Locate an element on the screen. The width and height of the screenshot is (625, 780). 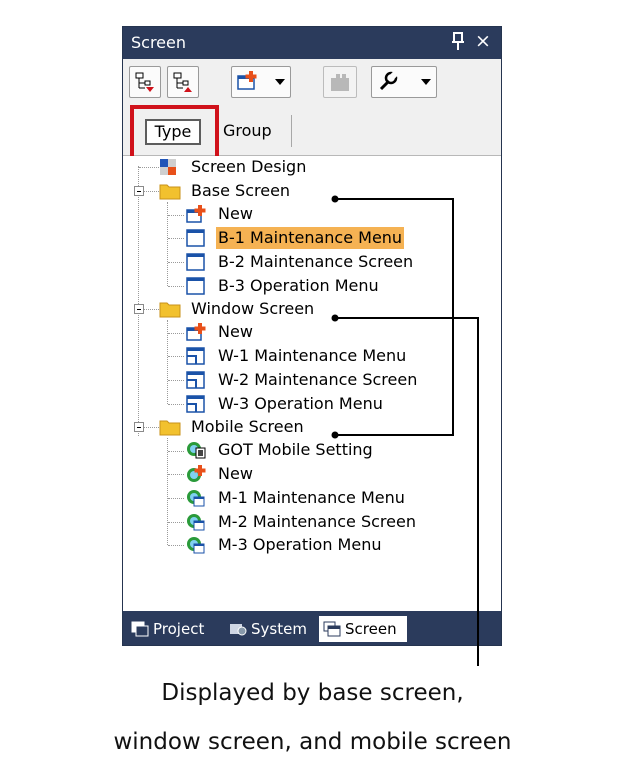
caption-line-1: Displayed by base screen, is located at coordinates (312, 693).